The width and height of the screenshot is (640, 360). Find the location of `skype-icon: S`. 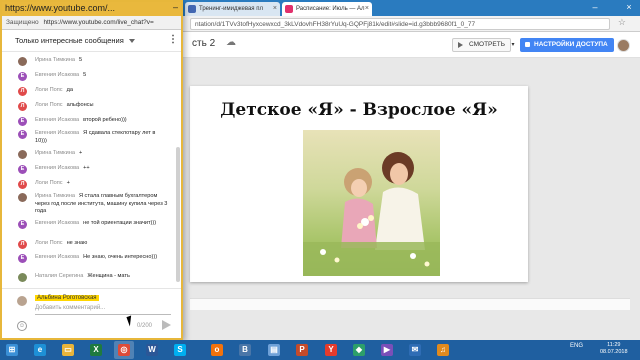

skype-icon: S is located at coordinates (180, 350).